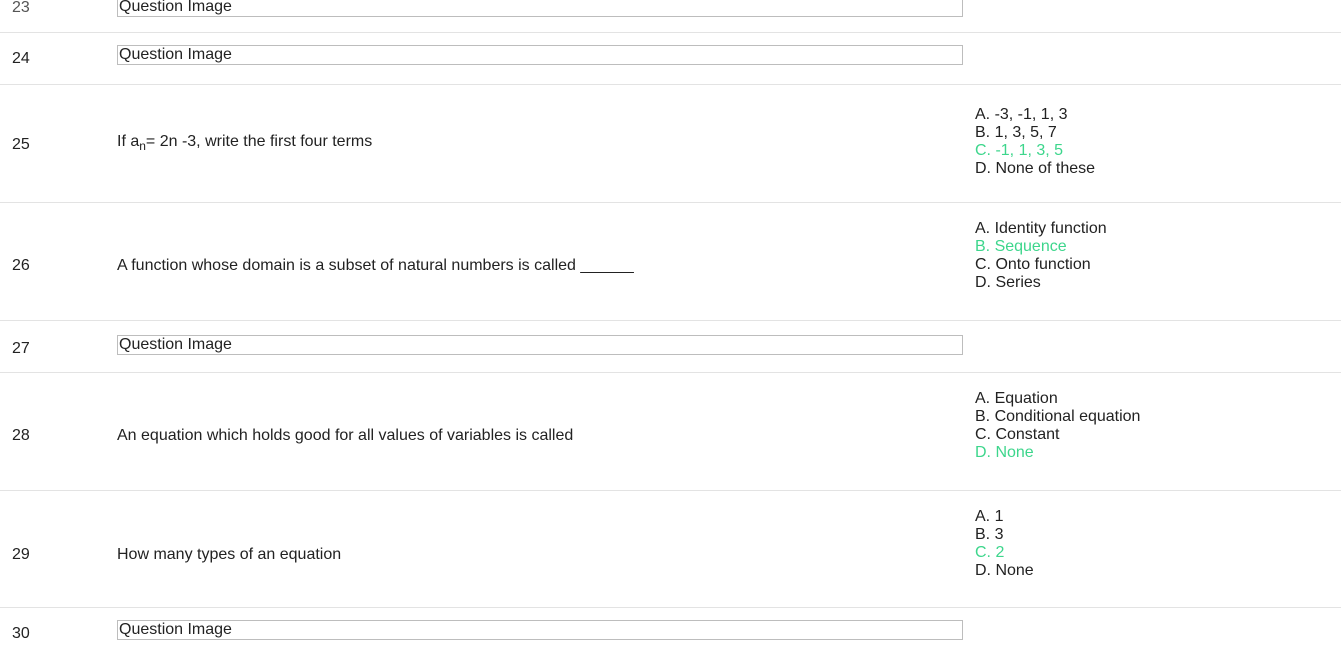  I want to click on table-row: 30 Question Image, so click(670, 633).